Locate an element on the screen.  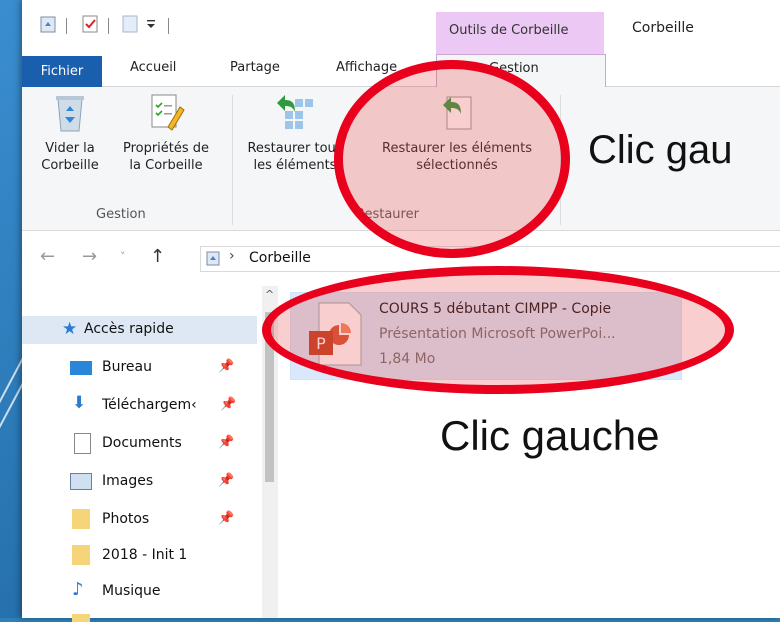
nav-item-photos: Photos 📌 is located at coordinates (139, 520).